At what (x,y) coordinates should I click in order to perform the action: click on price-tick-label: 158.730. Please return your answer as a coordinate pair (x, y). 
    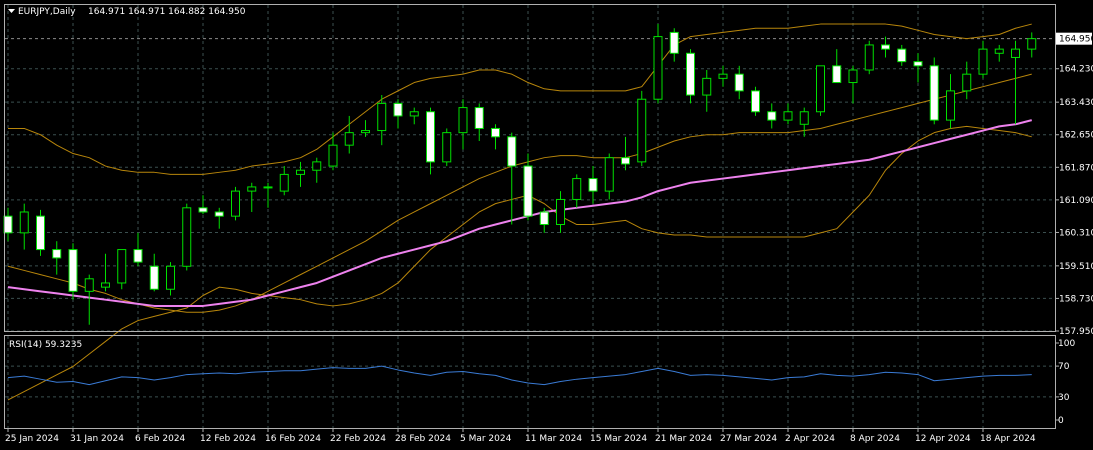
    Looking at the image, I should click on (1076, 299).